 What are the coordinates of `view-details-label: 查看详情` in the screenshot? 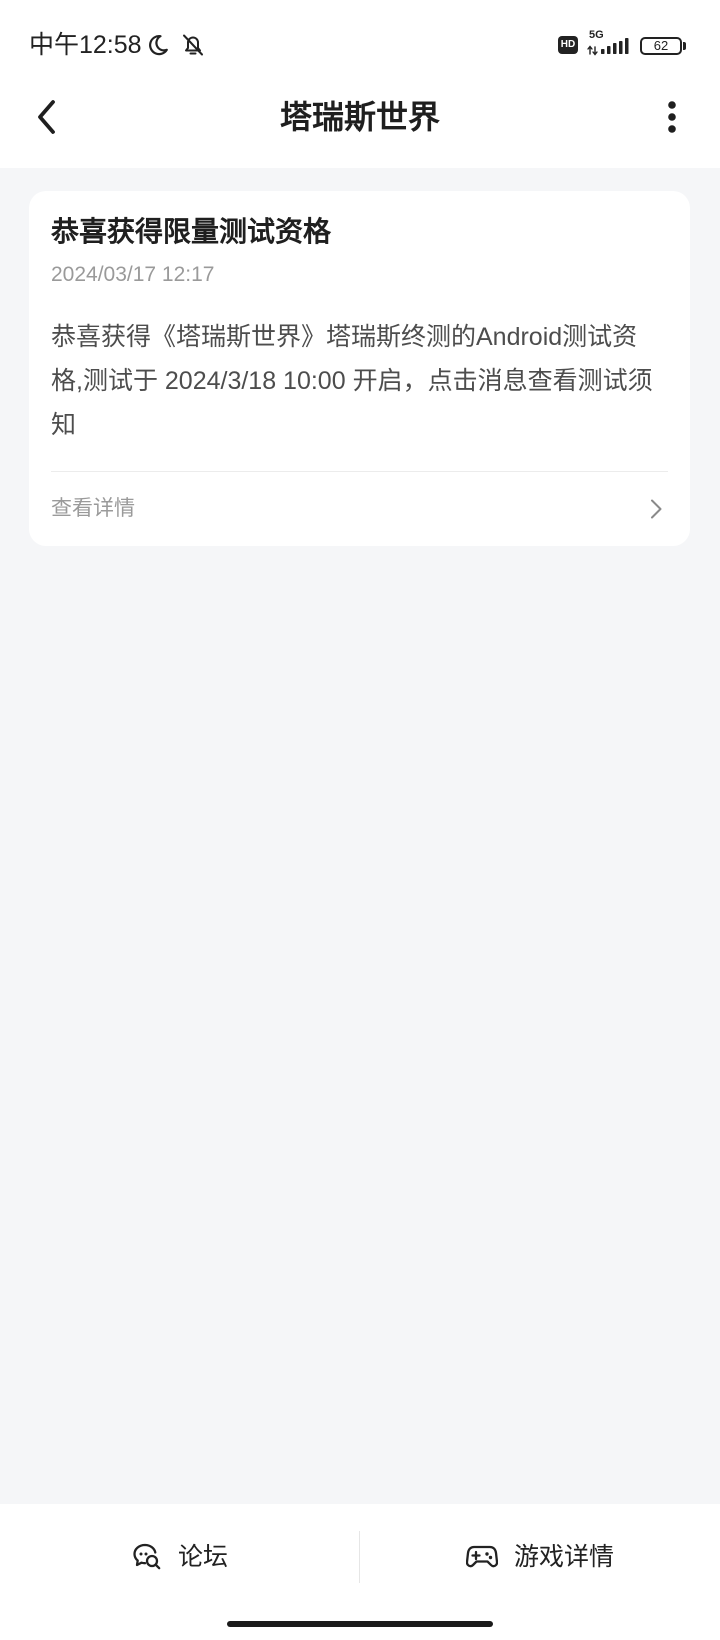 It's located at (93, 508).